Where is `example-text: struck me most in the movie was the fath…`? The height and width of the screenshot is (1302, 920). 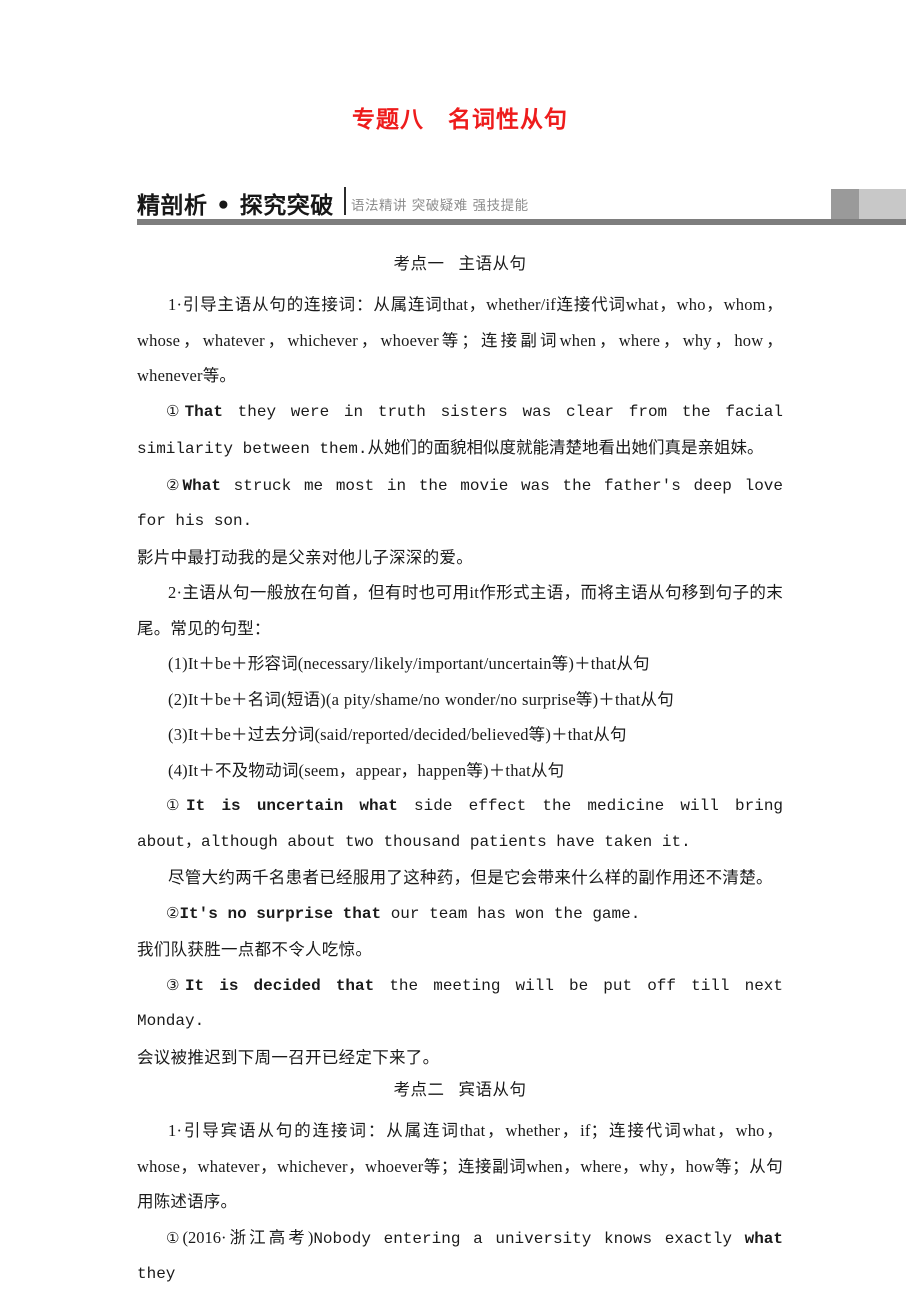 example-text: struck me most in the movie was the fath… is located at coordinates (460, 503).